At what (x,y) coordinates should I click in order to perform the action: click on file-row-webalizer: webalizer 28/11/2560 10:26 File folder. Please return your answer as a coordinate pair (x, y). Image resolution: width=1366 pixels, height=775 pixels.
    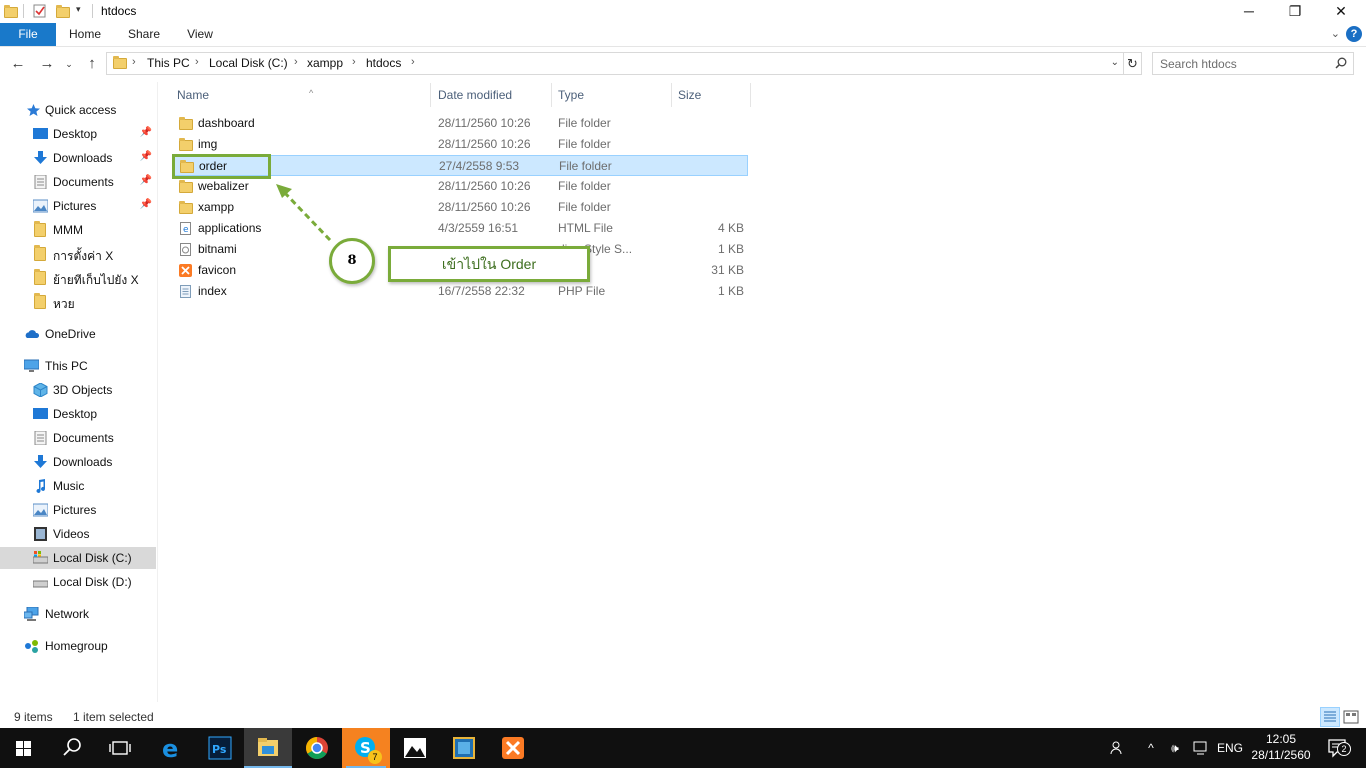
    Looking at the image, I should click on (460, 186).